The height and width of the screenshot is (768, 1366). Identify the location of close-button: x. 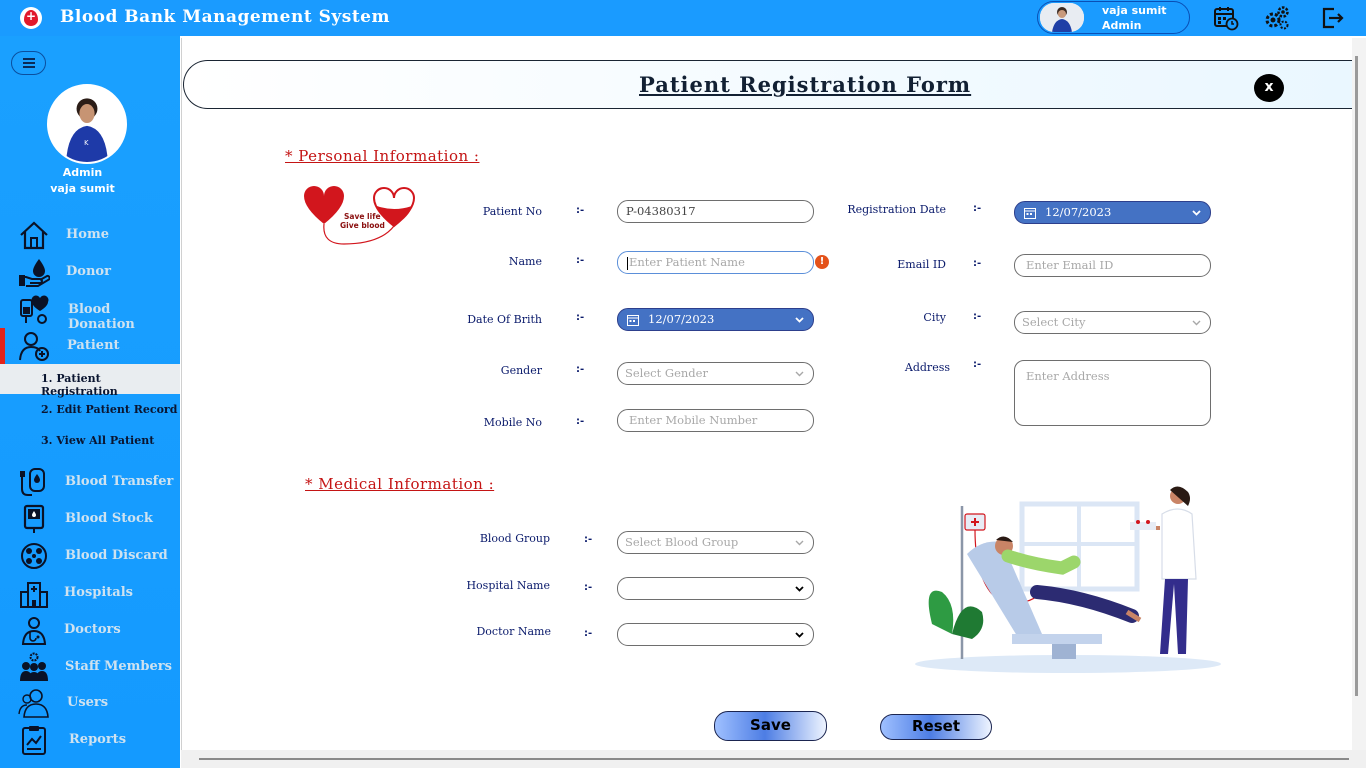
(1269, 88).